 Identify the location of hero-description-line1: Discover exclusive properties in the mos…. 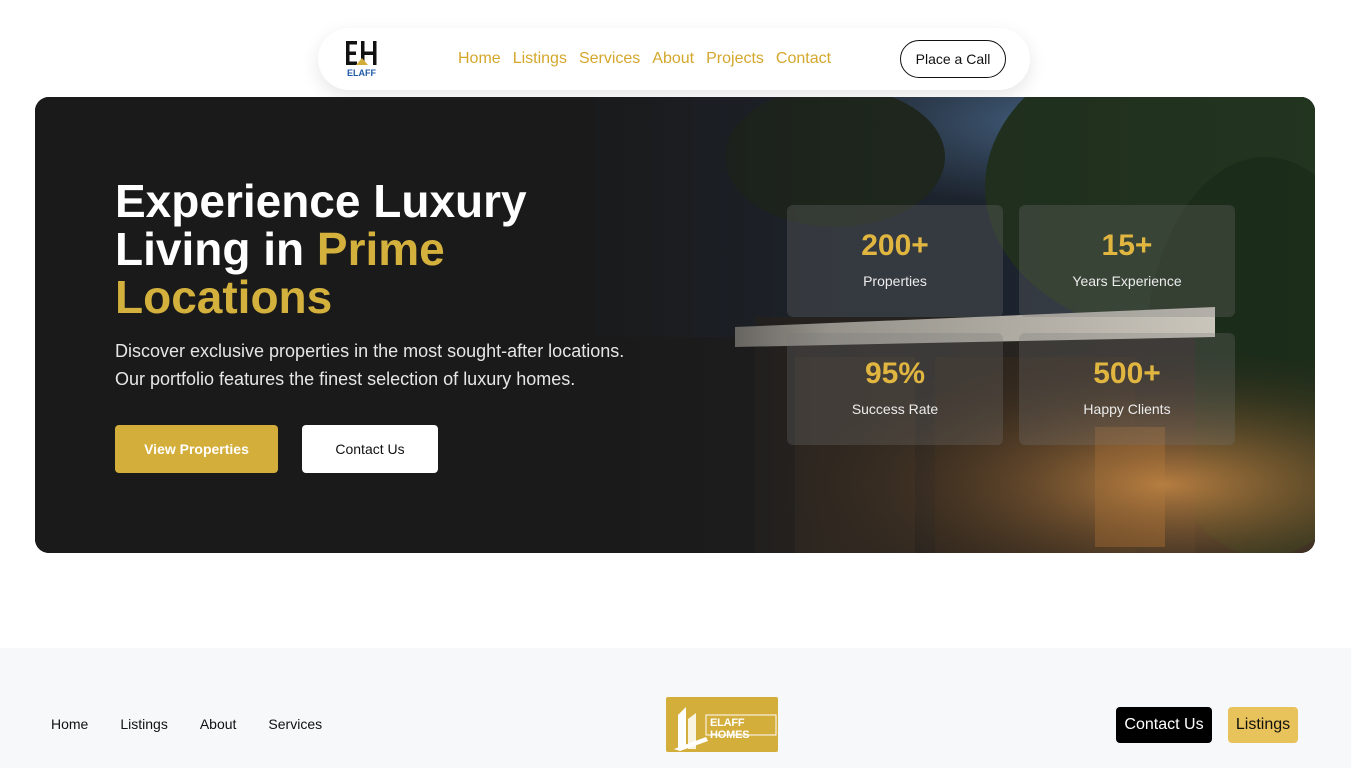
(370, 351).